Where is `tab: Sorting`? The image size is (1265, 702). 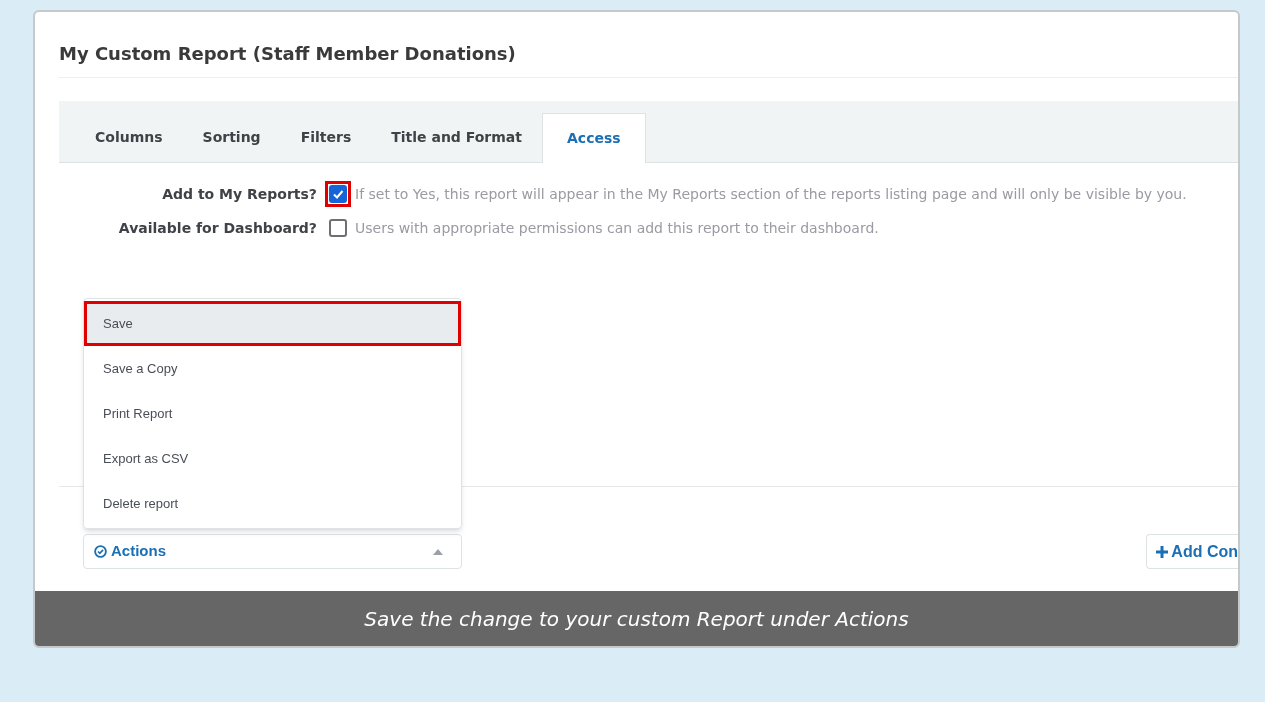 tab: Sorting is located at coordinates (231, 137).